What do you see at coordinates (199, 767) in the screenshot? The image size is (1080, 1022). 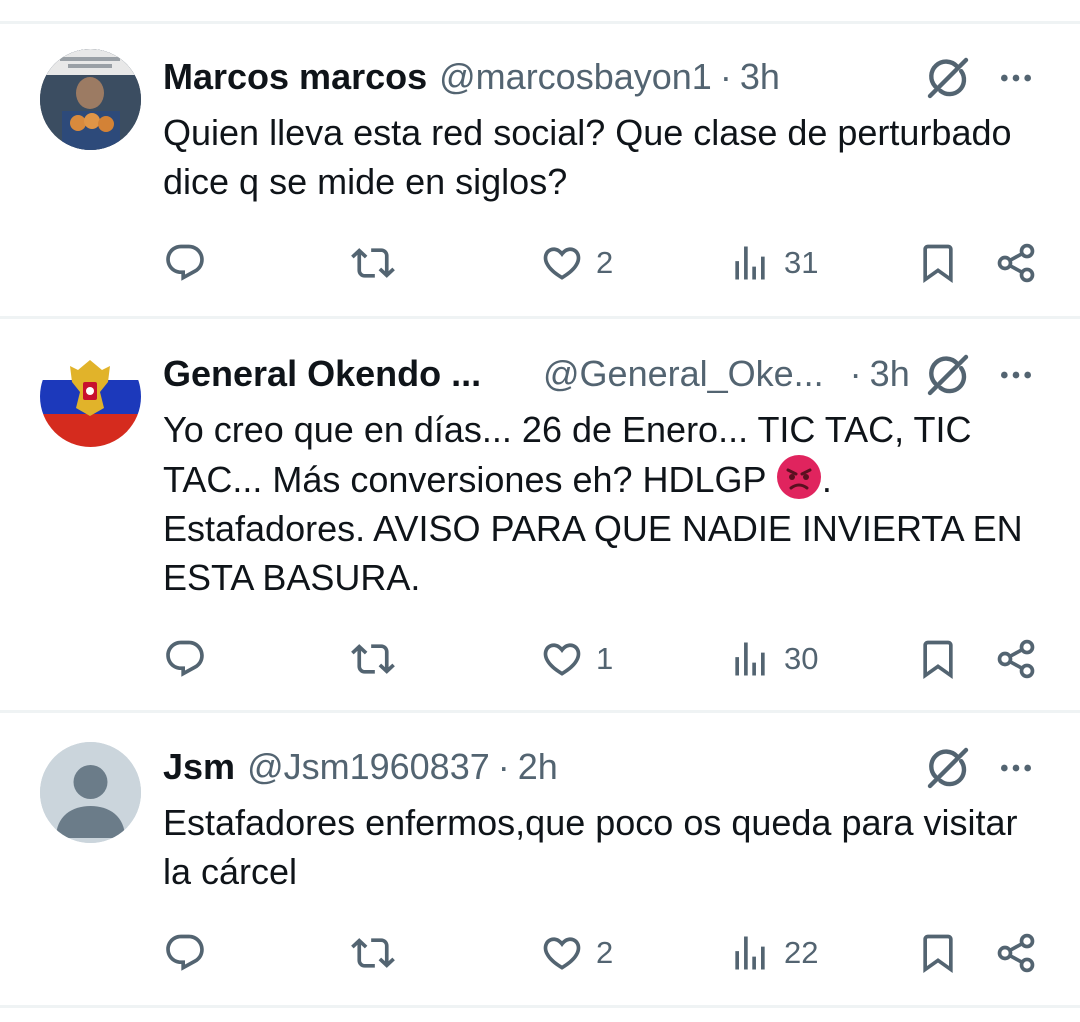 I see `display-name: Jsm` at bounding box center [199, 767].